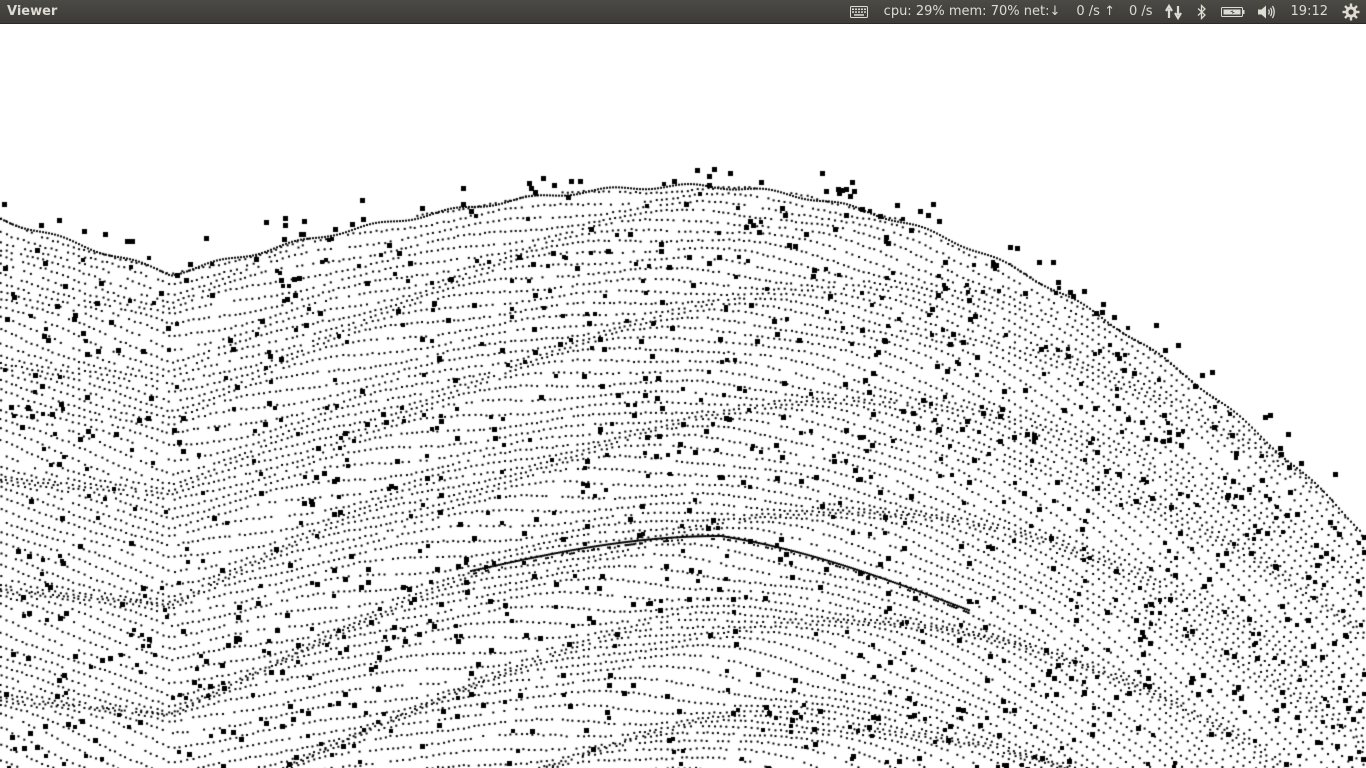  I want to click on volume-icon, so click(1267, 12).